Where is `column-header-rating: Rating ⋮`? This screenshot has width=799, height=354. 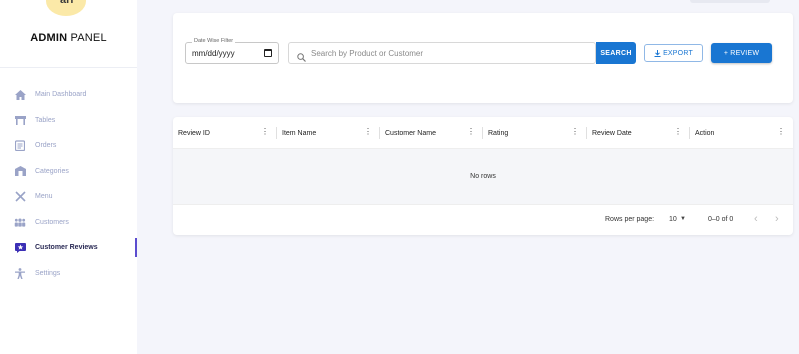 column-header-rating: Rating ⋮ is located at coordinates (535, 133).